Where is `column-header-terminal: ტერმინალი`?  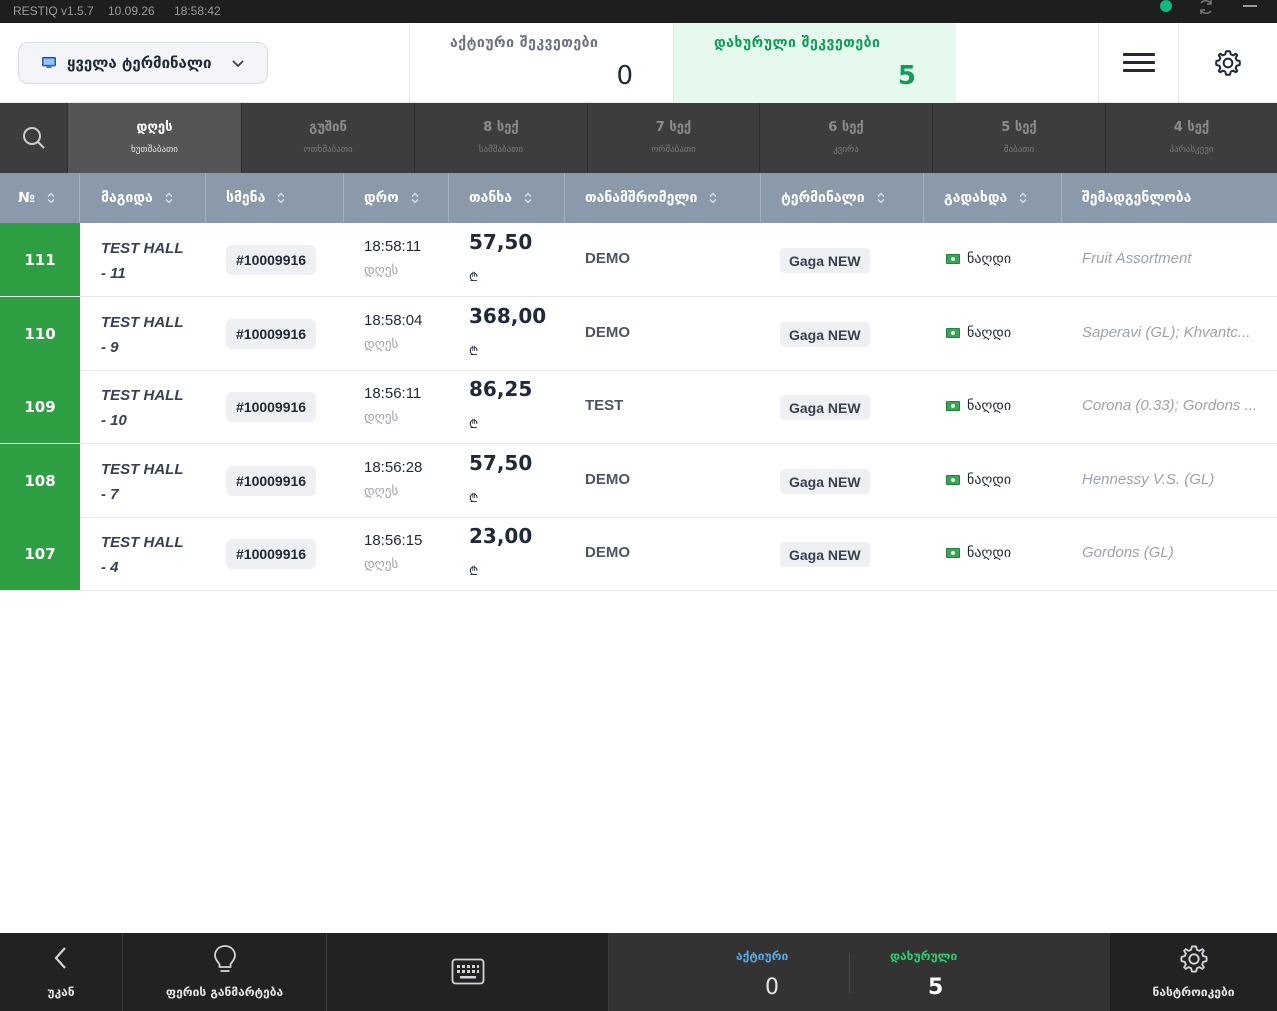 column-header-terminal: ტერმინალი is located at coordinates (842, 198).